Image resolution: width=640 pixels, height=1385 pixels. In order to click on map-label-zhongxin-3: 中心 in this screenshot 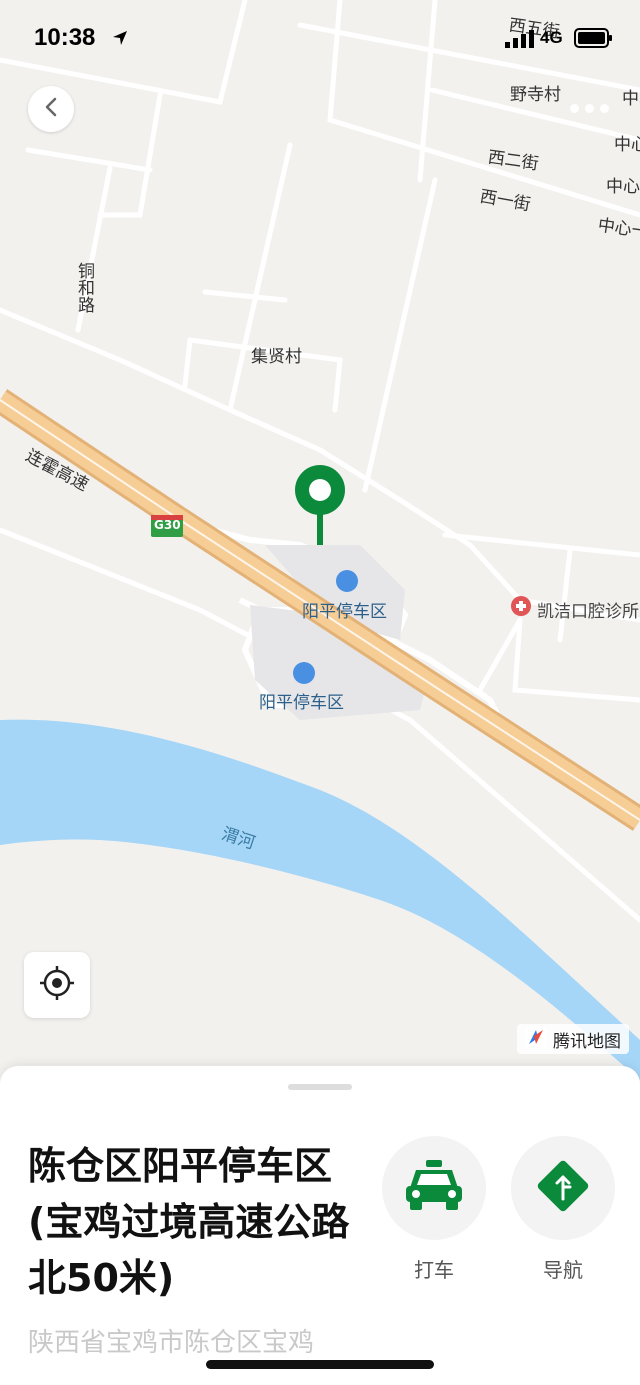, I will do `click(623, 187)`.